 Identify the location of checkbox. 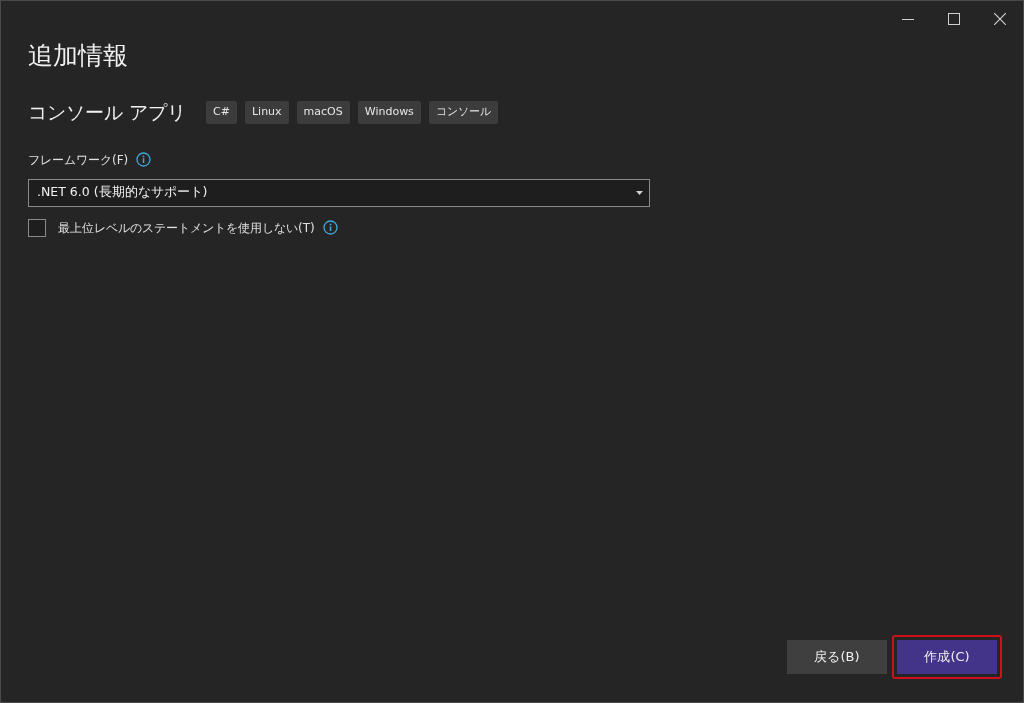
(37, 227).